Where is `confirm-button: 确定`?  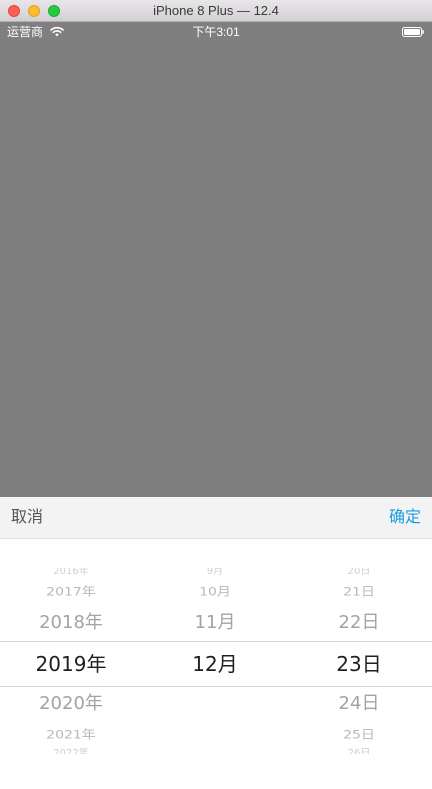
confirm-button: 确定 is located at coordinates (405, 518).